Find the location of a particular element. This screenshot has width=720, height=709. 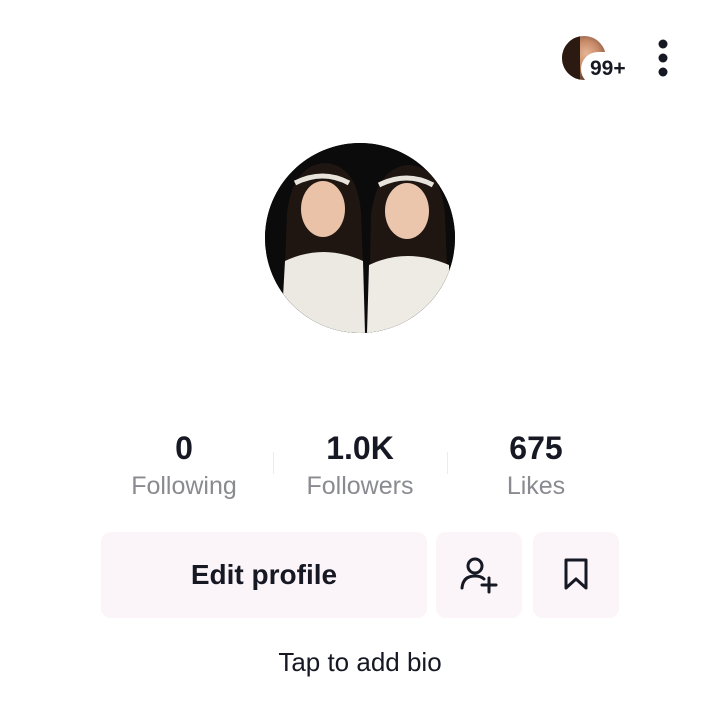

add-bio-link: Tap to add bio is located at coordinates (360, 662).